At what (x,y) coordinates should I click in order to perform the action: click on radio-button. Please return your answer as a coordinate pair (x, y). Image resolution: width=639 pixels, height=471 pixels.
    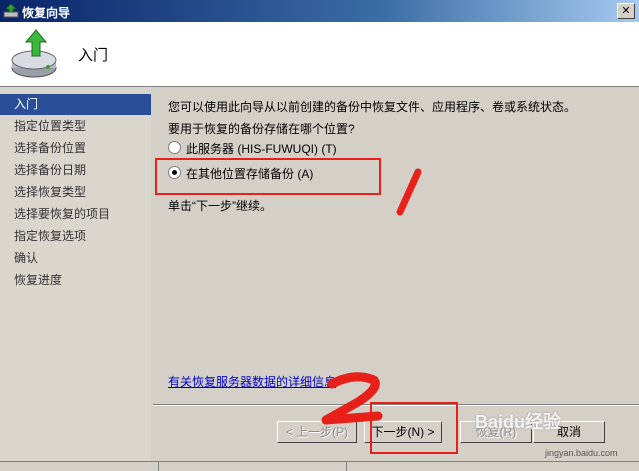
    Looking at the image, I should click on (174, 147).